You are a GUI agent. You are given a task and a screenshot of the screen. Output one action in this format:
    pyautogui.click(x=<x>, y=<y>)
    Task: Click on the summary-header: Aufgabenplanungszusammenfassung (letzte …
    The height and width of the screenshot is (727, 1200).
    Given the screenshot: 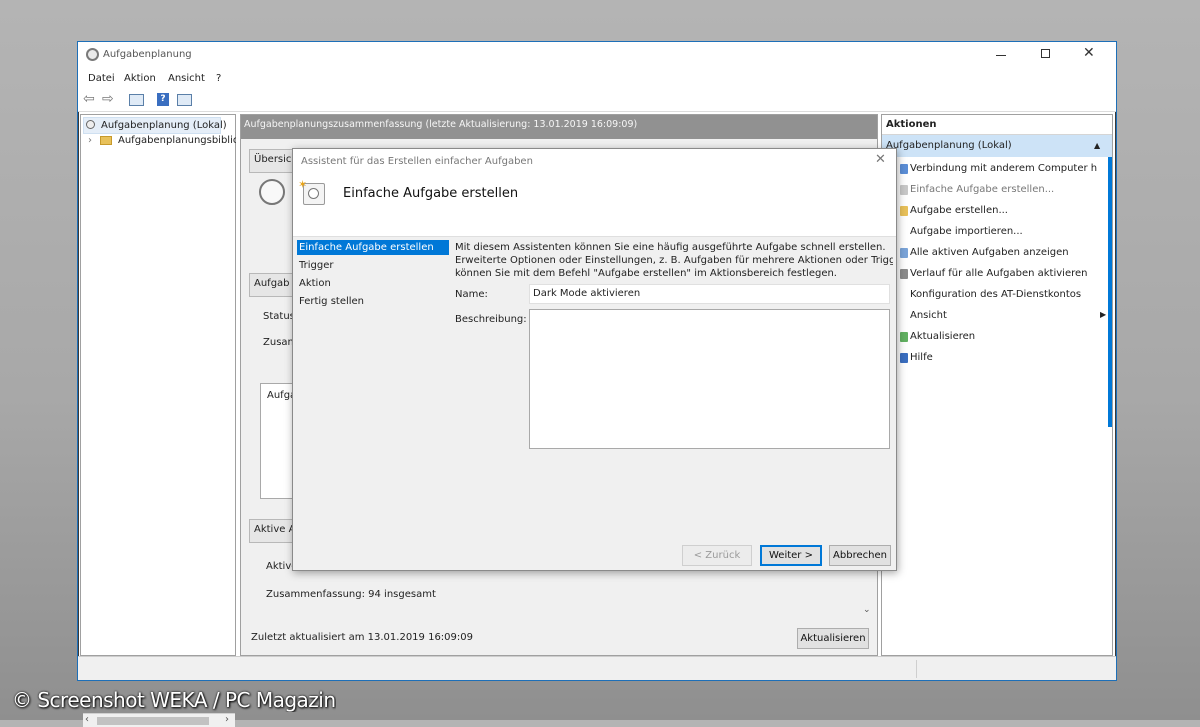 What is the action you would take?
    pyautogui.click(x=559, y=127)
    